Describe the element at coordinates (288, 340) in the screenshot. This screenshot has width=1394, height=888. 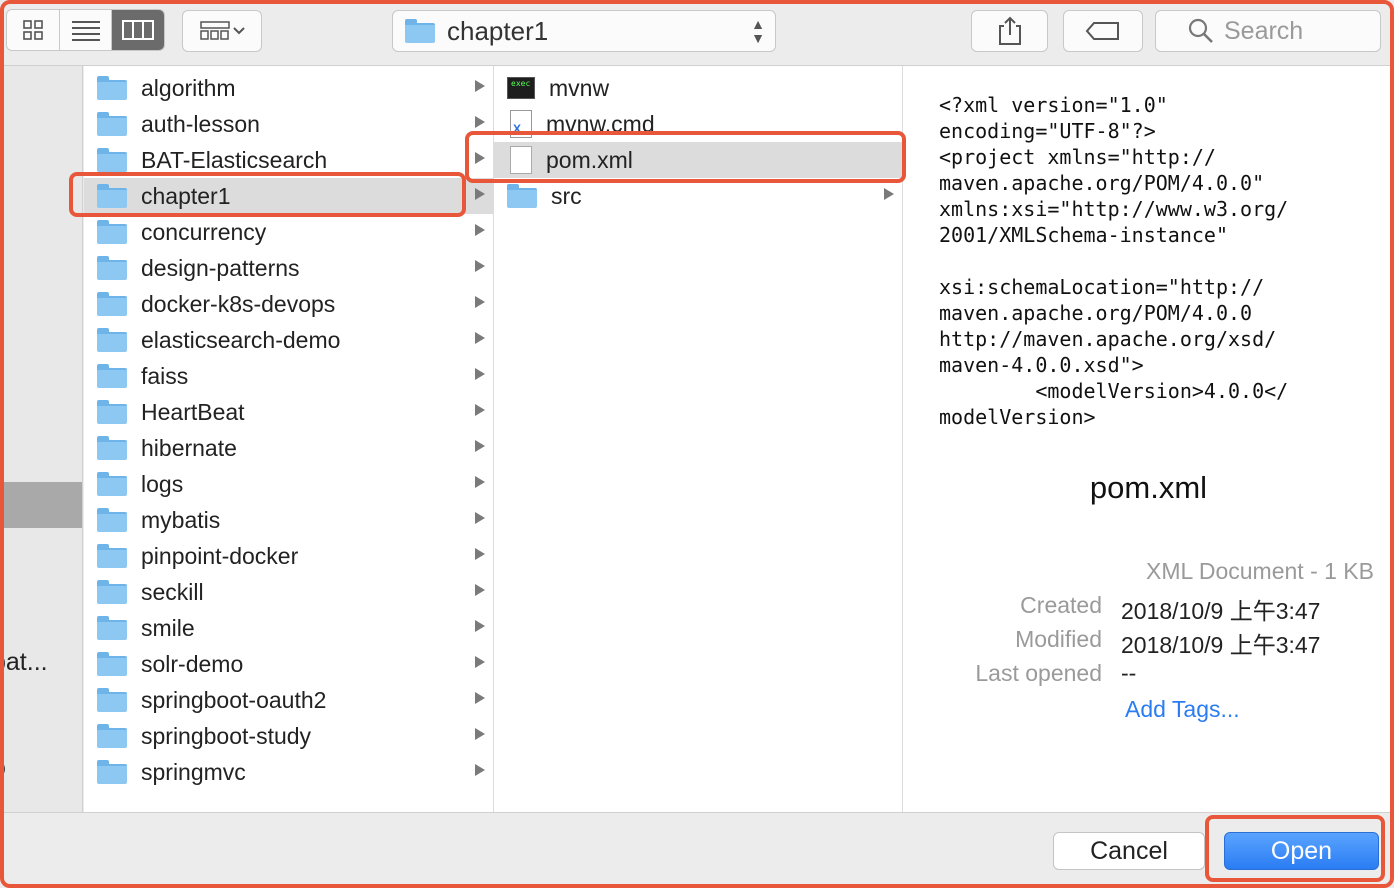
I see `file-row: elasticsearch-demo` at that location.